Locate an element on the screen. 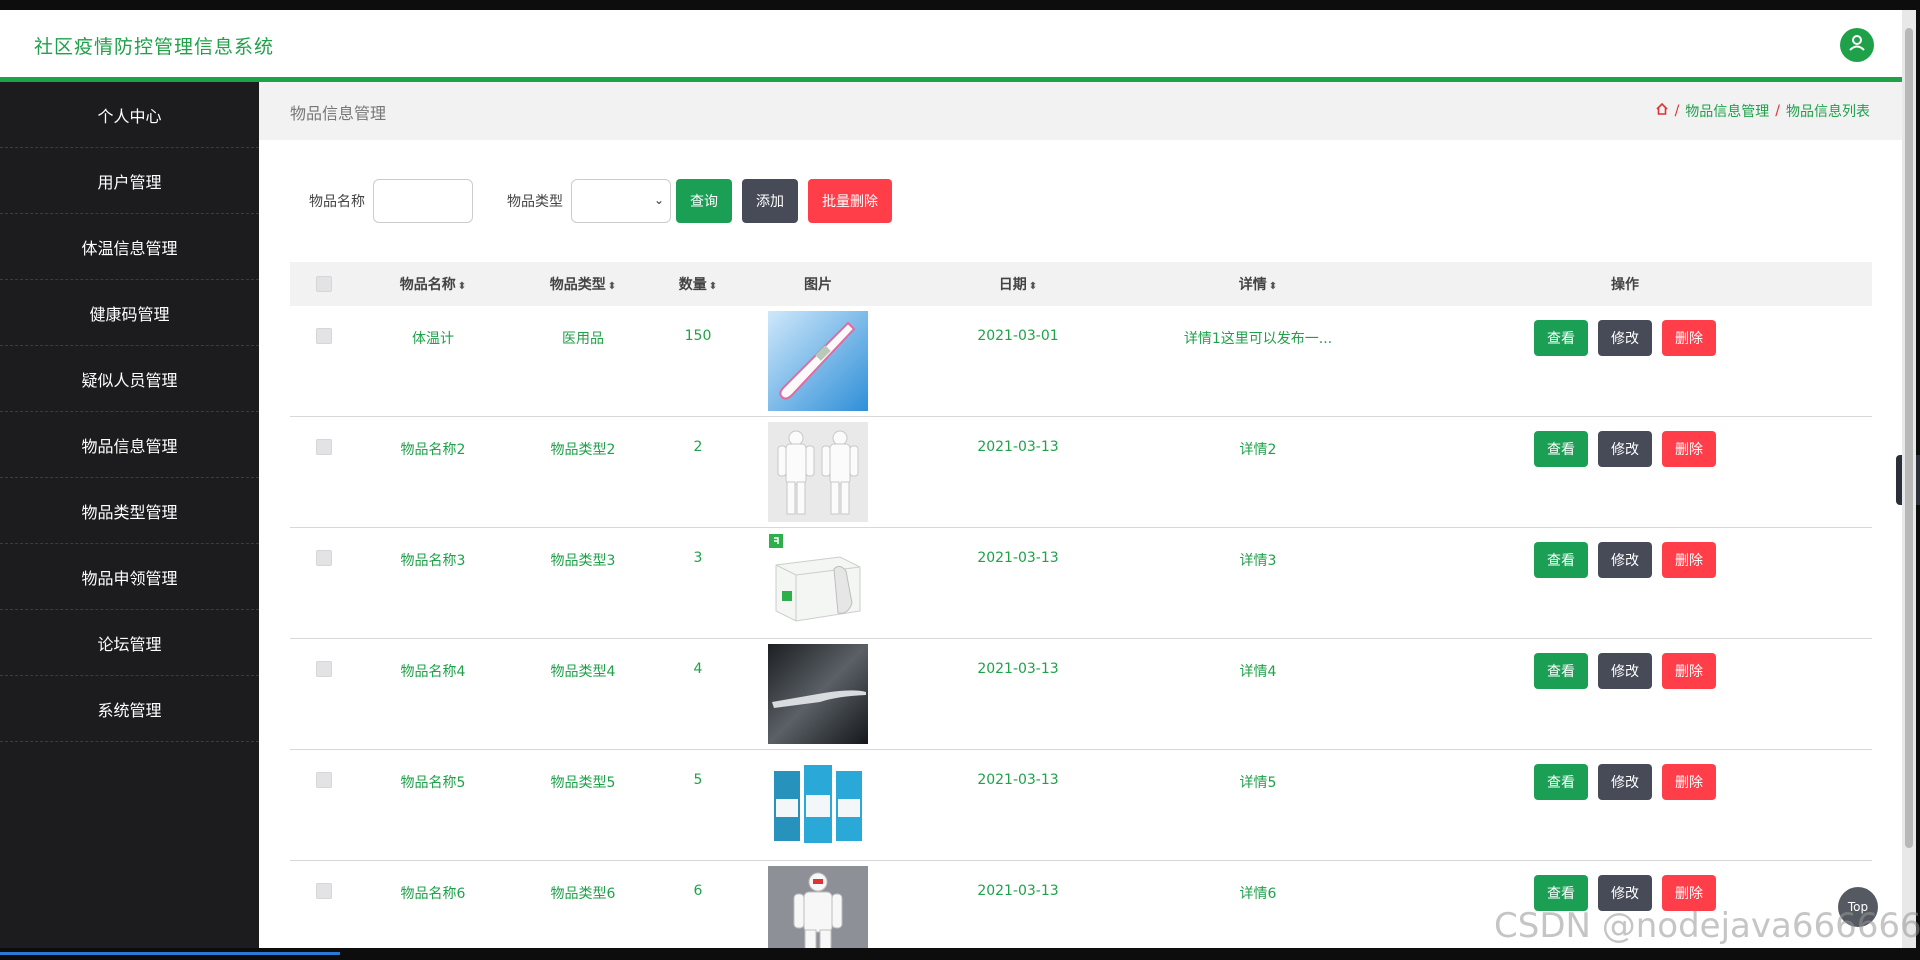  sidebar-item-forum: 论坛管理 is located at coordinates (129, 643).